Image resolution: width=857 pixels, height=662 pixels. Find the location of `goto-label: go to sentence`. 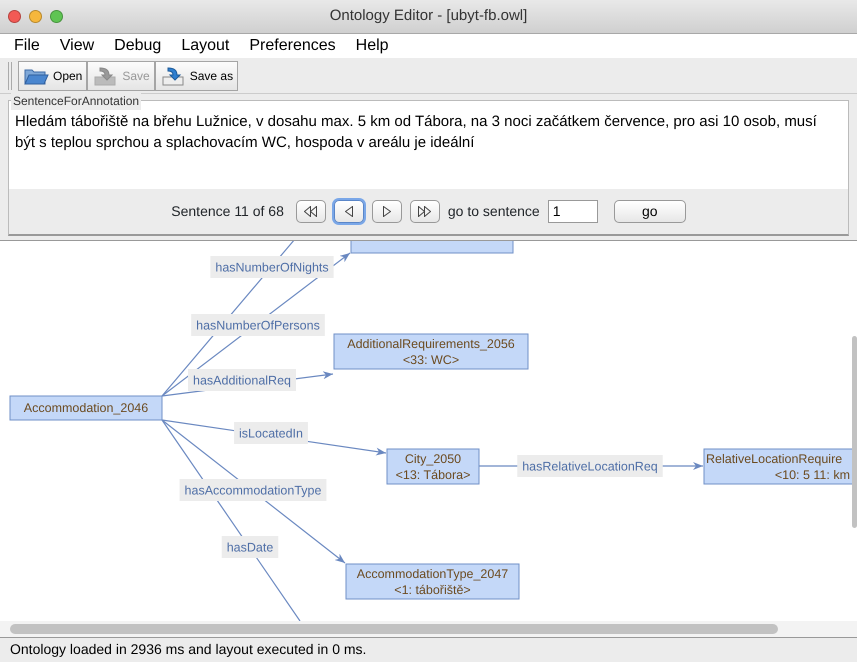

goto-label: go to sentence is located at coordinates (494, 211).